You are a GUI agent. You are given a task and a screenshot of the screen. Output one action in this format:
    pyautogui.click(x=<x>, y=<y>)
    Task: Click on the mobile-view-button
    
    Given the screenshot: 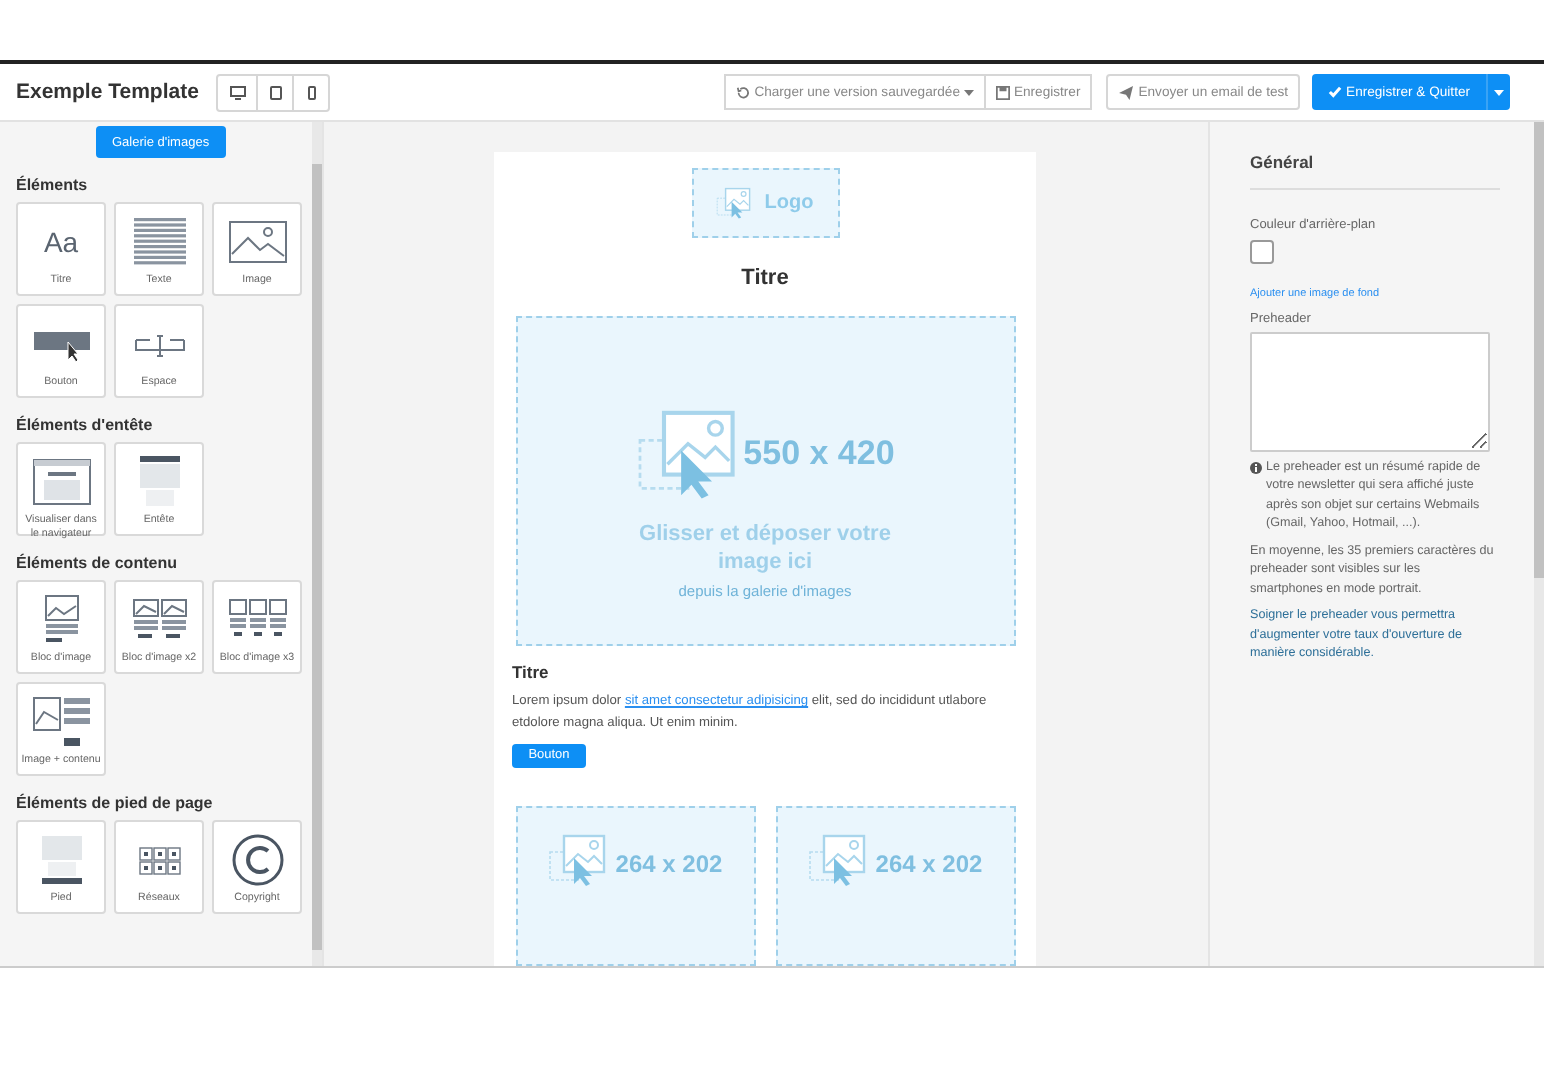 What is the action you would take?
    pyautogui.click(x=311, y=92)
    